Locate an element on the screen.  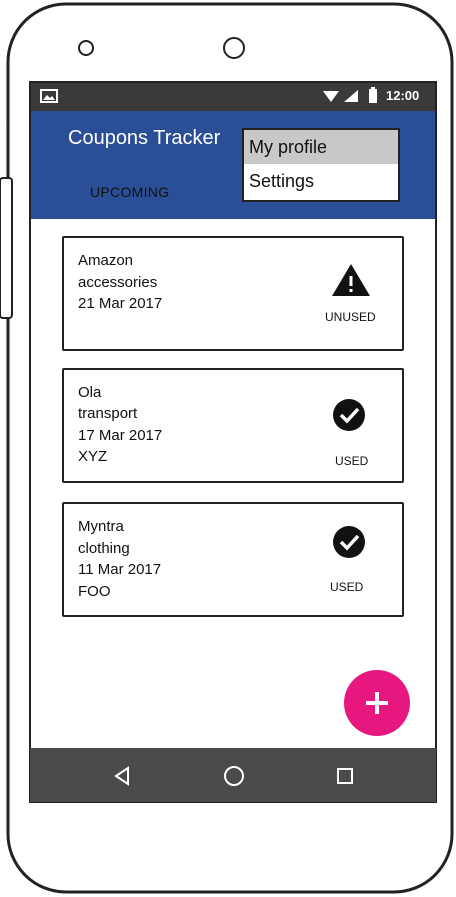
coupon-card: Myntra clothing 11 Mar 2017 FOO USED is located at coordinates (233, 559).